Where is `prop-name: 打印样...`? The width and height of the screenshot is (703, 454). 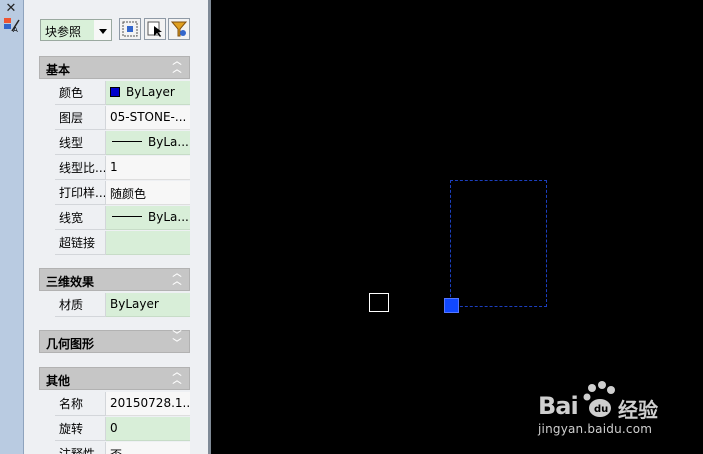
prop-name: 打印样... is located at coordinates (80, 193).